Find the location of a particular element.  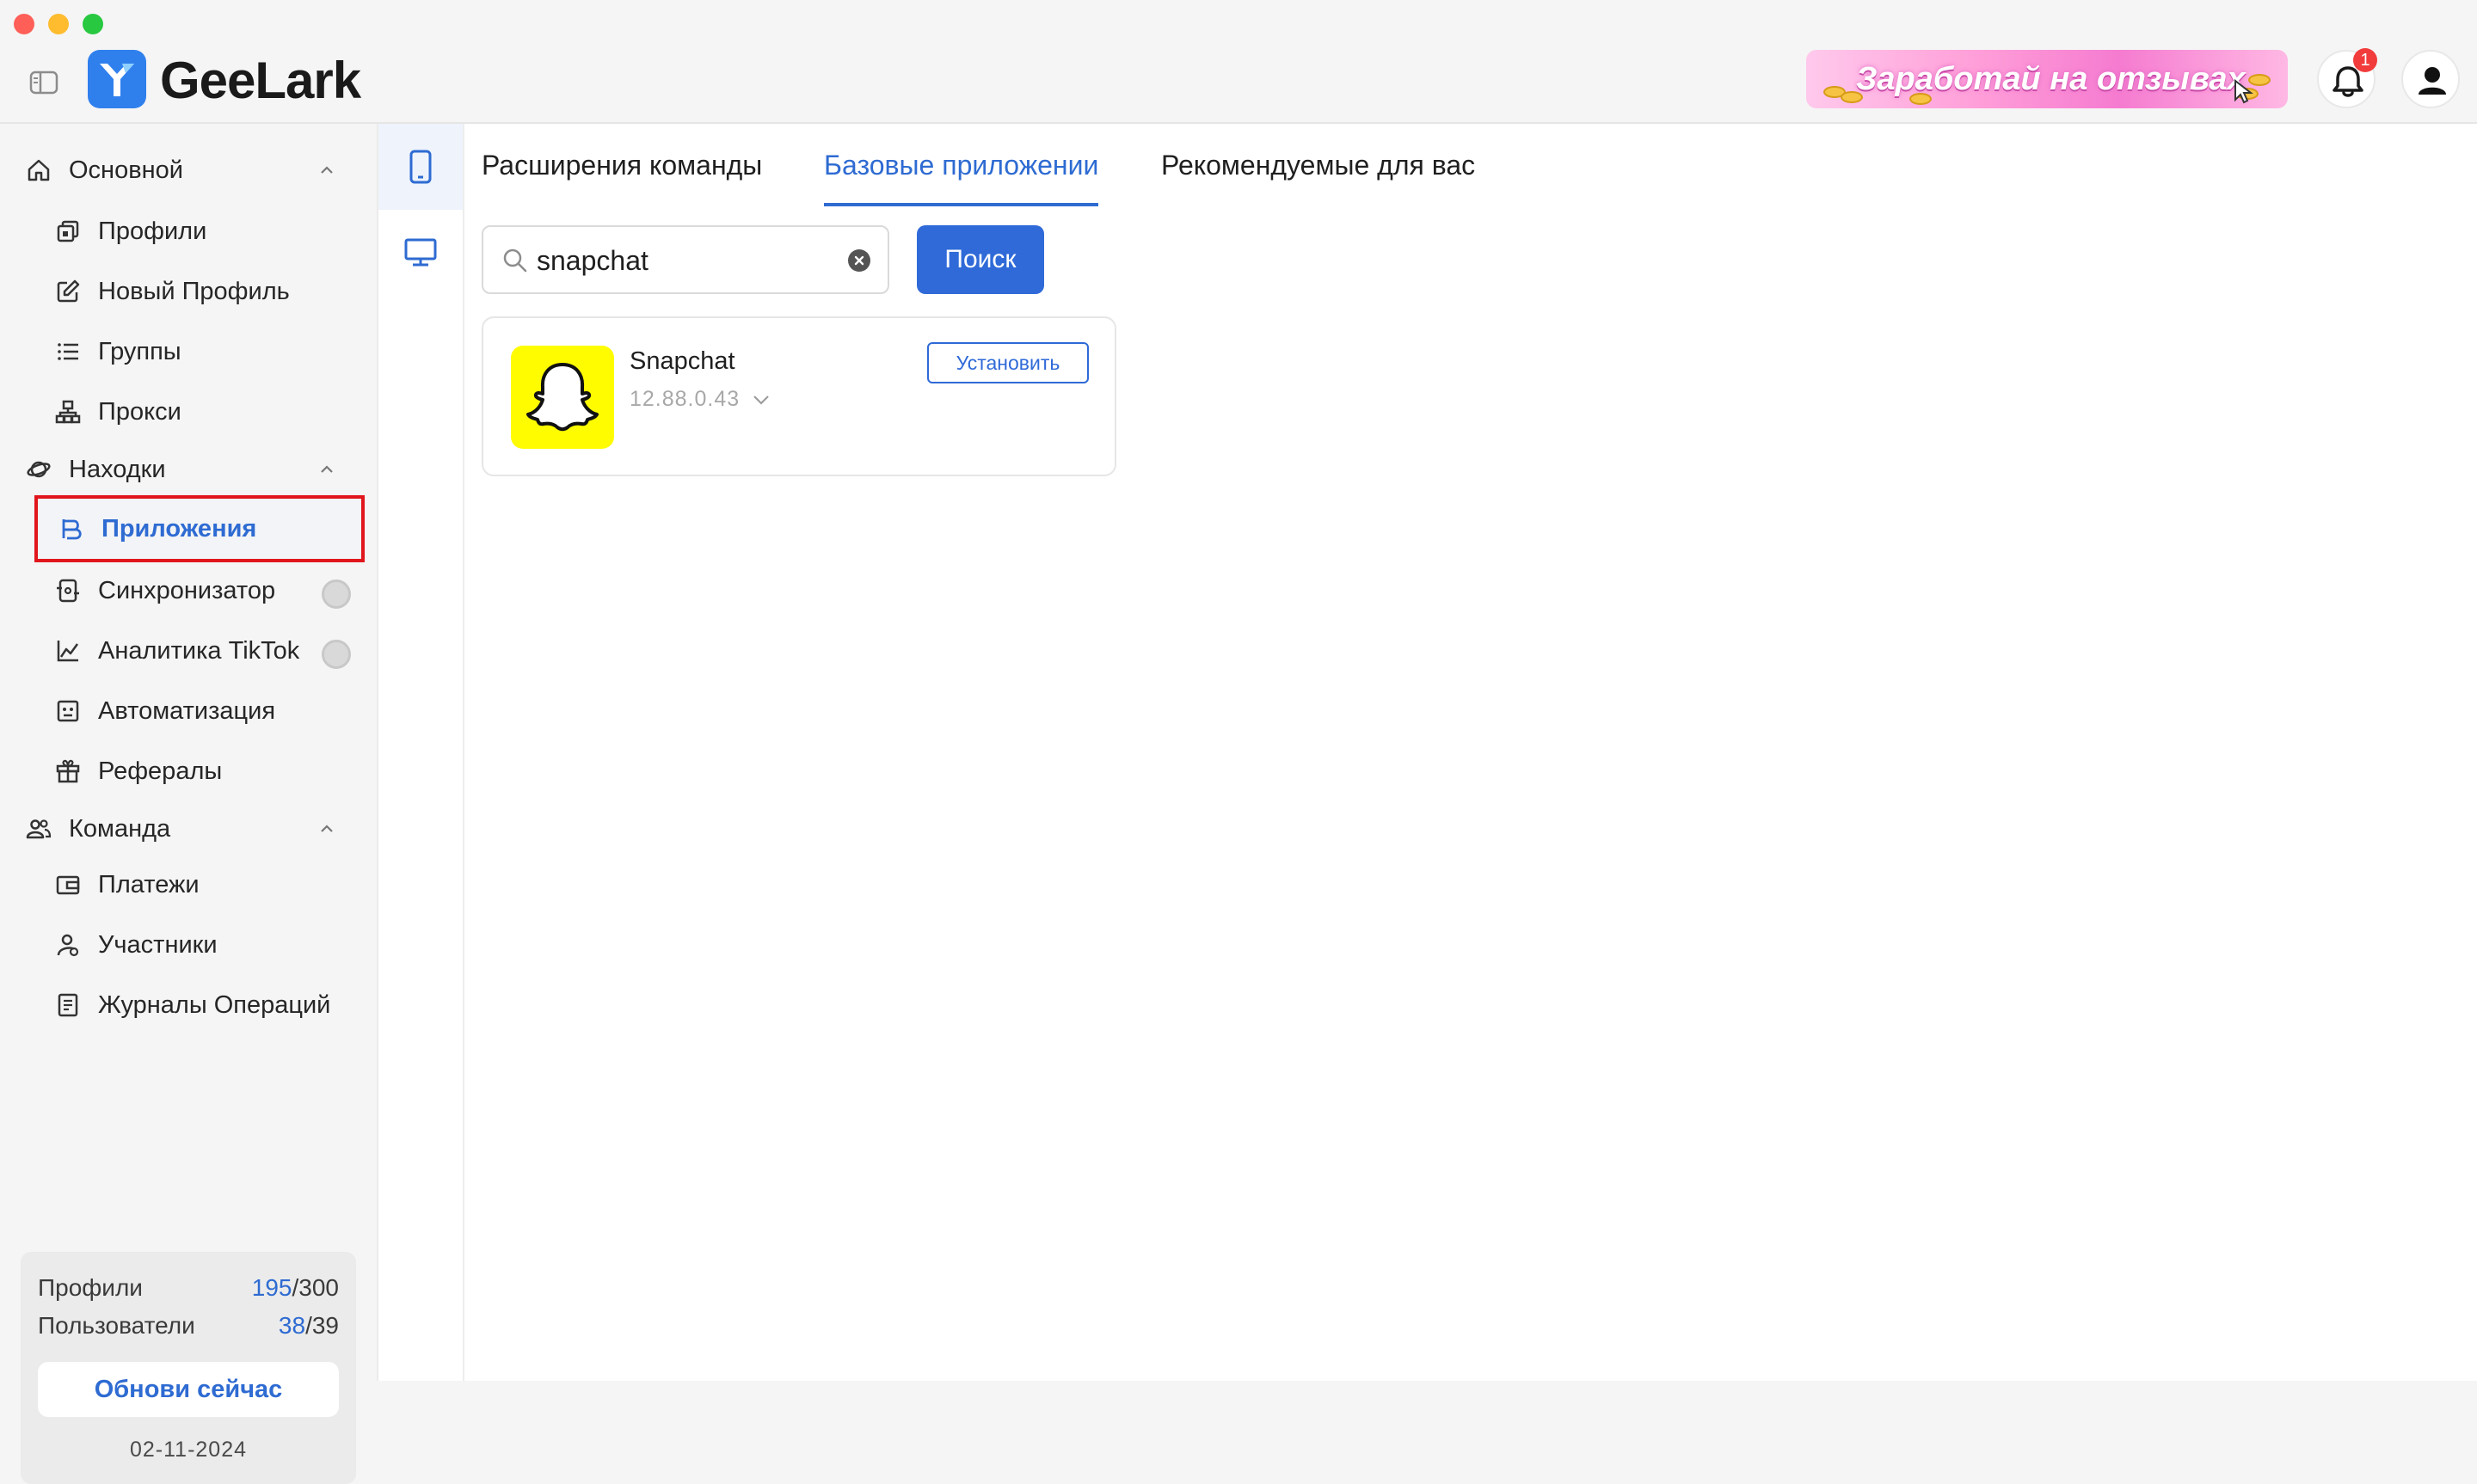

home-icon is located at coordinates (39, 170).